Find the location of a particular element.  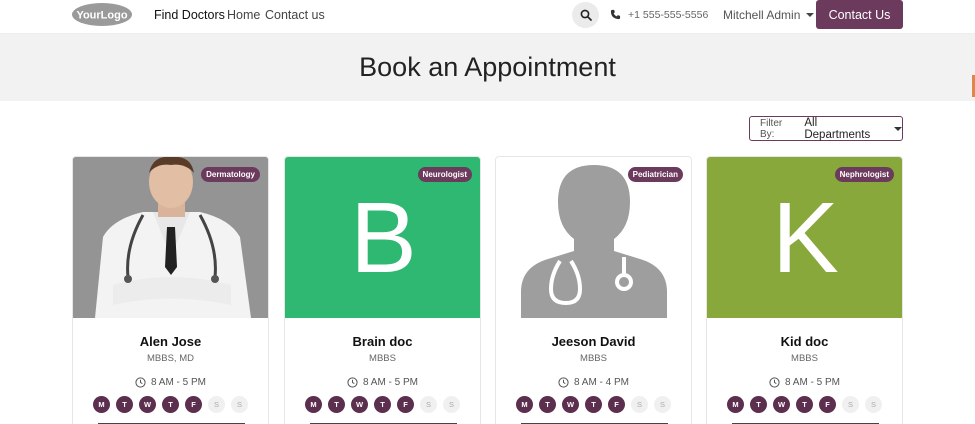

logo: YourLogo is located at coordinates (102, 14).